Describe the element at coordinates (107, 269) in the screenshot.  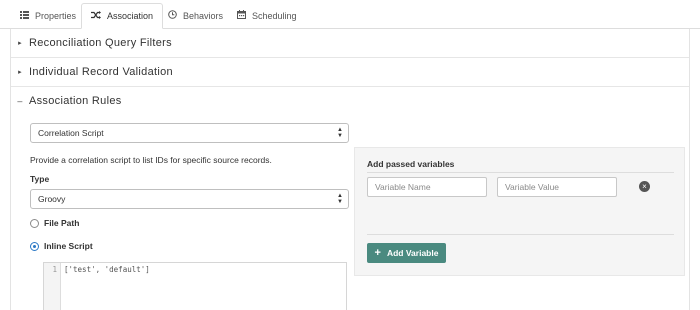
I see `code-line: ['test', 'default']` at that location.